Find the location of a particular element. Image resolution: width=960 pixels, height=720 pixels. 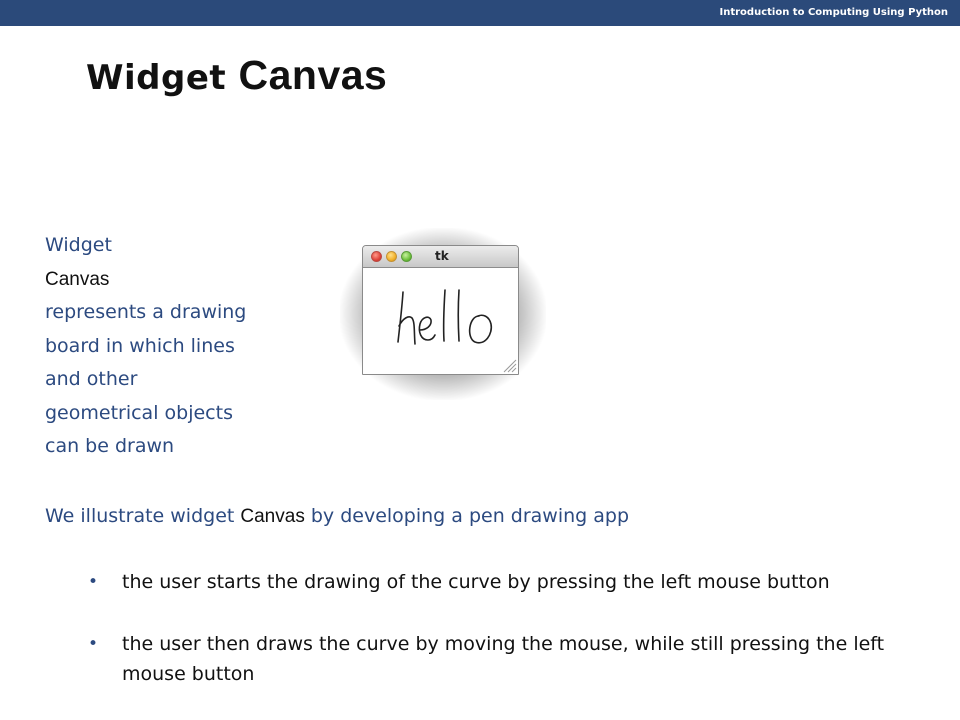

handwriting-e is located at coordinates (427, 328).